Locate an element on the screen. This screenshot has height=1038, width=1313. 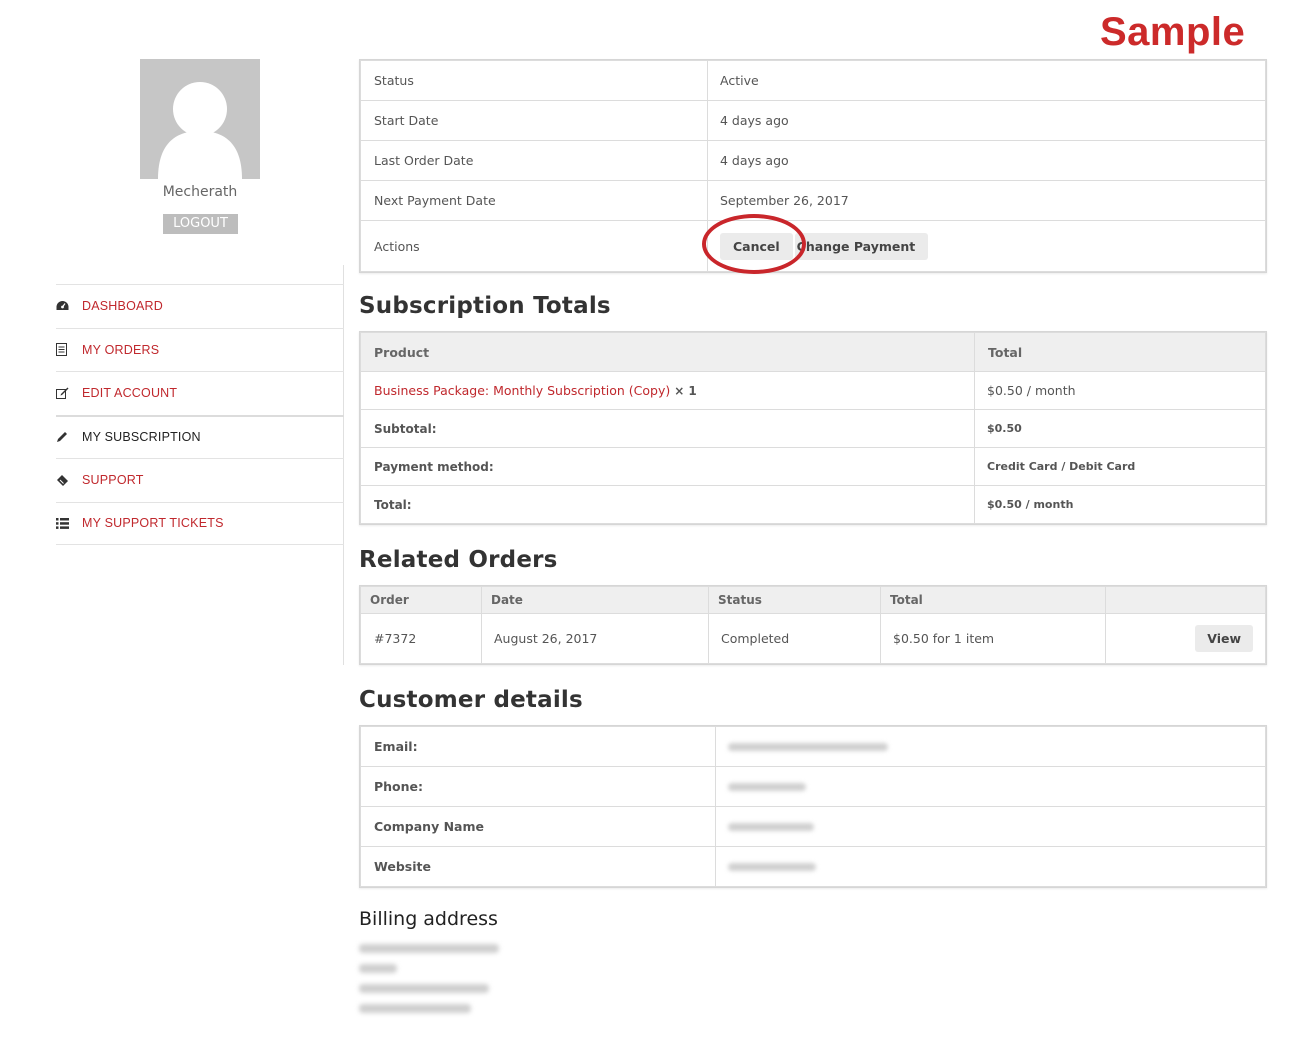
edit-icon is located at coordinates (69, 393).